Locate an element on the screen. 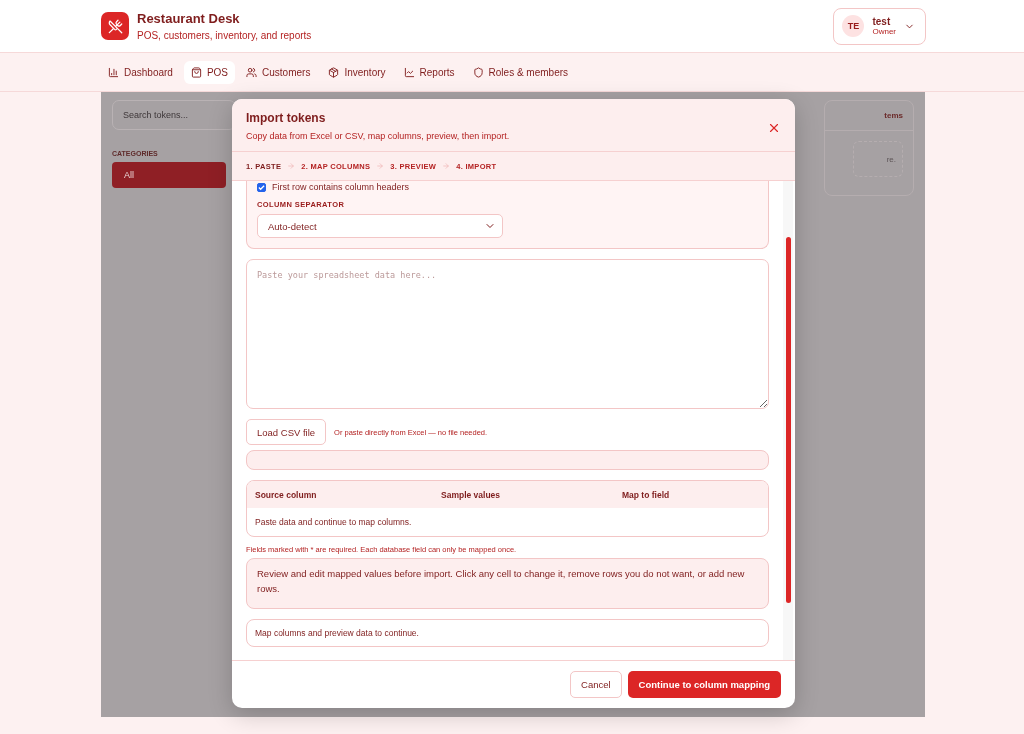 Image resolution: width=1024 pixels, height=734 pixels. scrollbar-thumb is located at coordinates (788, 420).